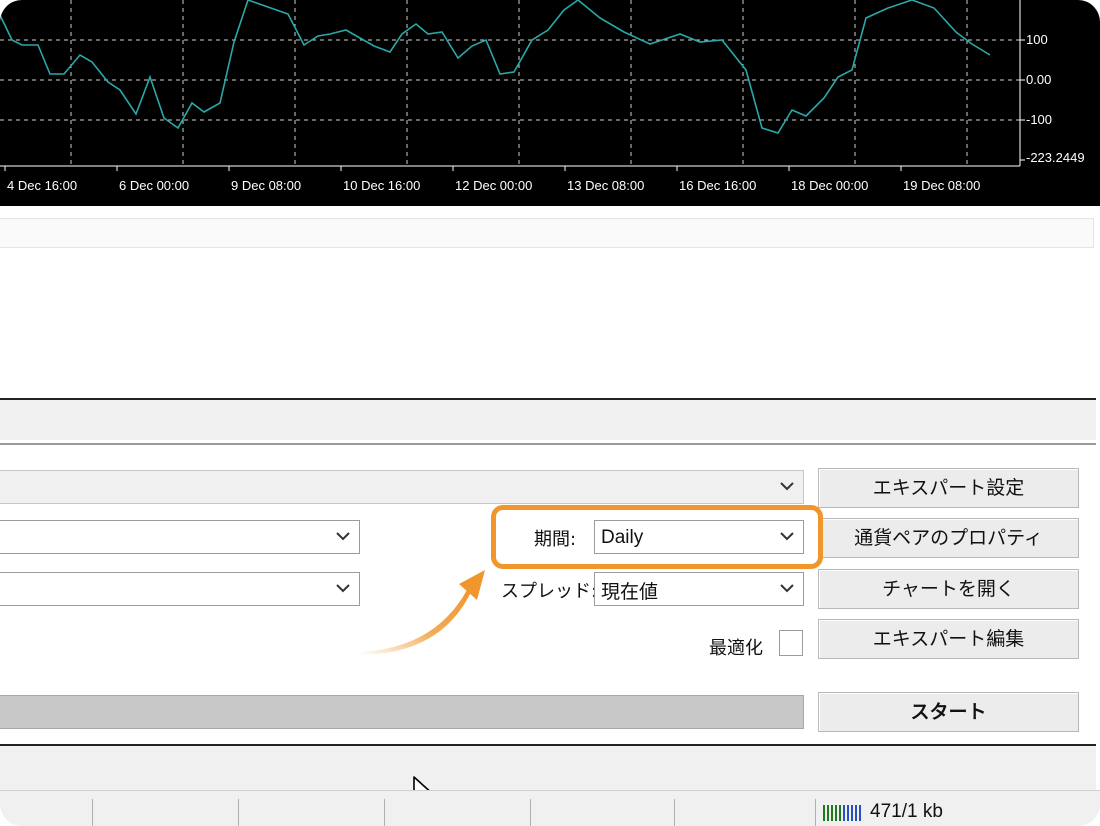 This screenshot has height=826, width=1100. What do you see at coordinates (948, 538) in the screenshot?
I see `symbol-properties-button: 通貨ペアのプロパティ` at bounding box center [948, 538].